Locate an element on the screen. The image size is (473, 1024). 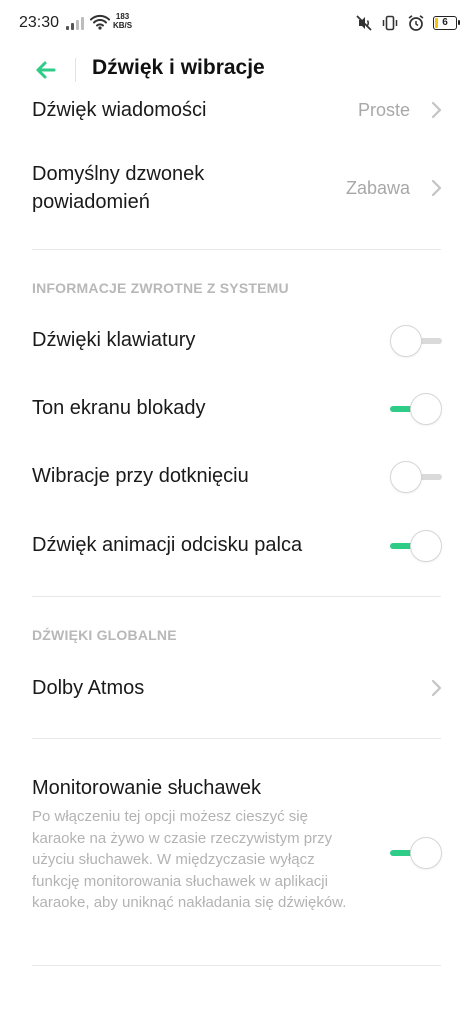
fingerprint-sound-row: Dźwięk animacji odcisku palca is located at coordinates (236, 545).